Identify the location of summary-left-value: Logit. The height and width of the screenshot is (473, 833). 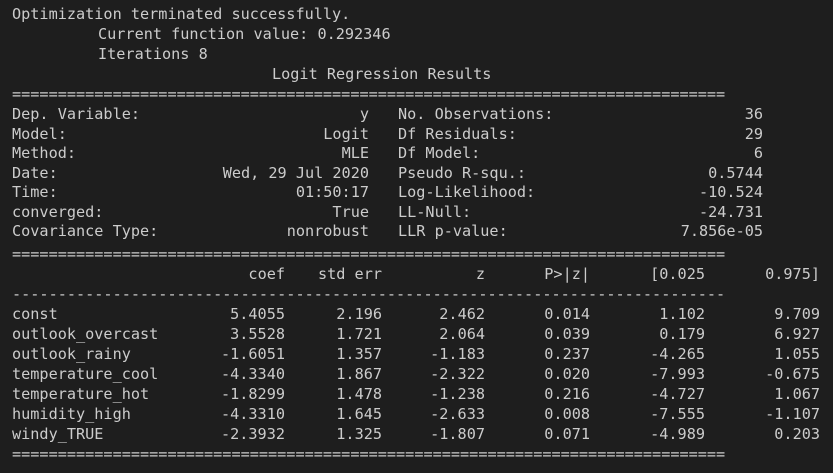
(346, 133).